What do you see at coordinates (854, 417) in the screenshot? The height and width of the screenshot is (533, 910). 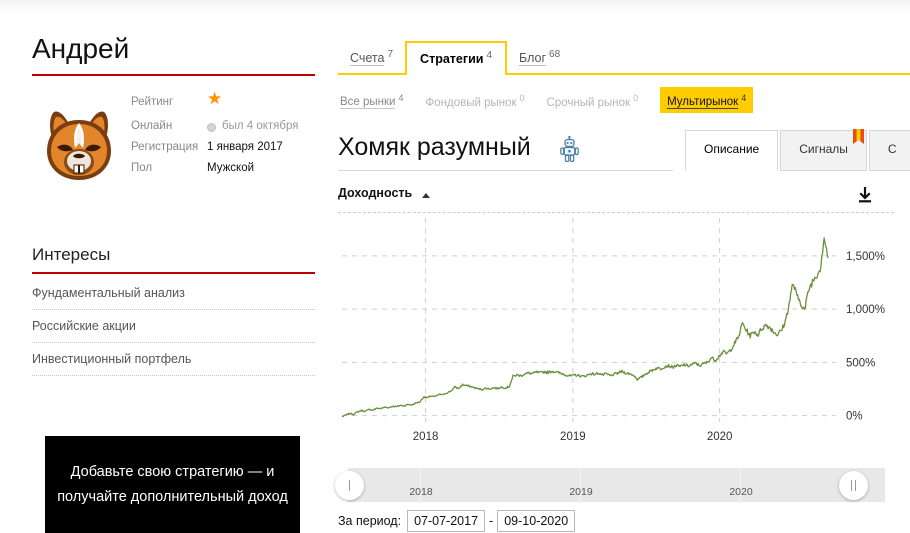 I see `svg-text: 0%` at bounding box center [854, 417].